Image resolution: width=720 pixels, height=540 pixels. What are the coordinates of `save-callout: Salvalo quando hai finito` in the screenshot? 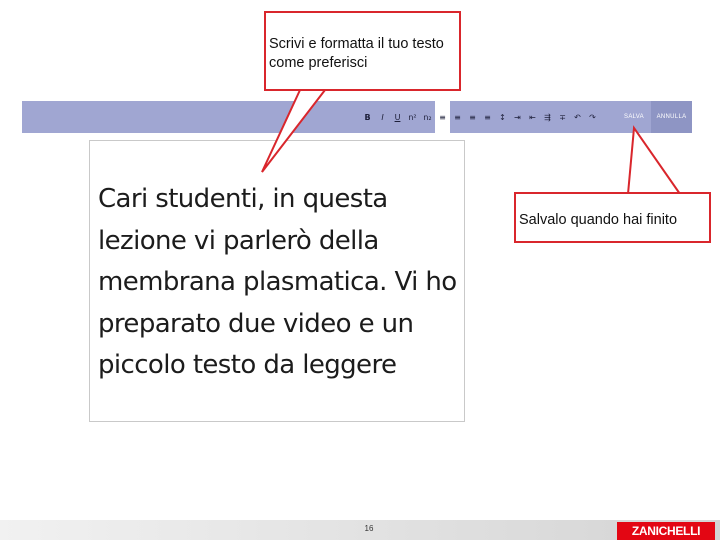 It's located at (612, 217).